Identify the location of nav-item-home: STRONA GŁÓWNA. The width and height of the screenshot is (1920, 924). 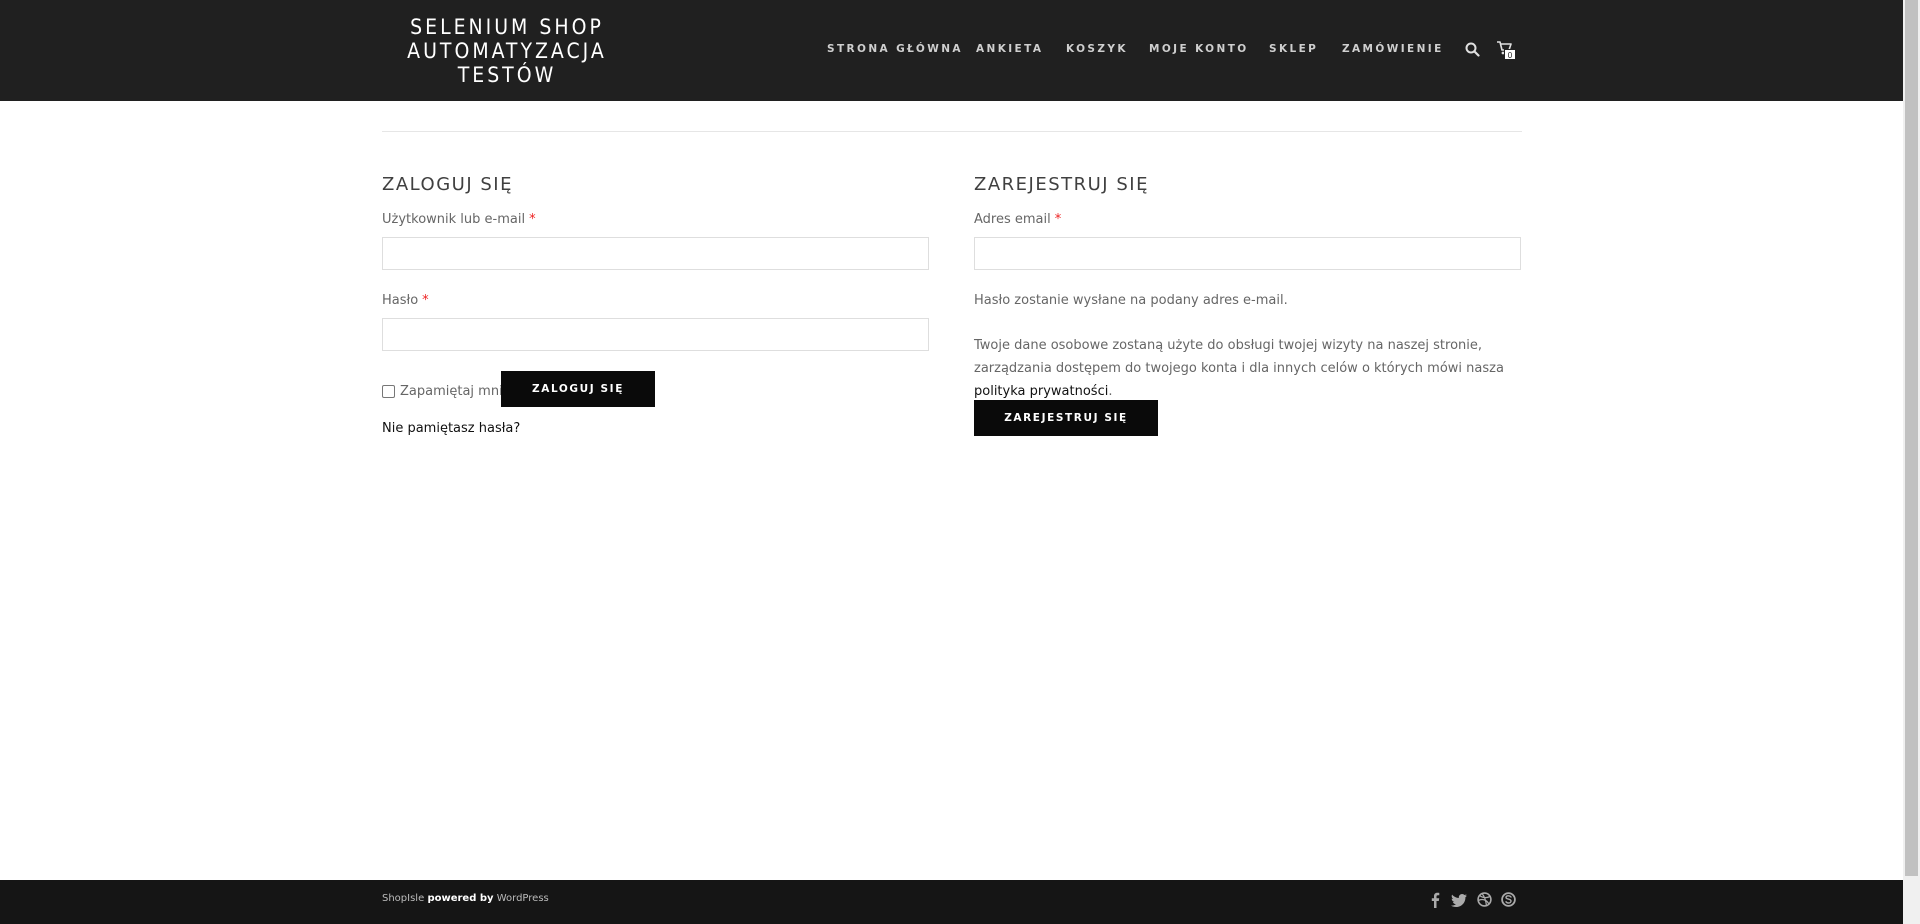
(895, 49).